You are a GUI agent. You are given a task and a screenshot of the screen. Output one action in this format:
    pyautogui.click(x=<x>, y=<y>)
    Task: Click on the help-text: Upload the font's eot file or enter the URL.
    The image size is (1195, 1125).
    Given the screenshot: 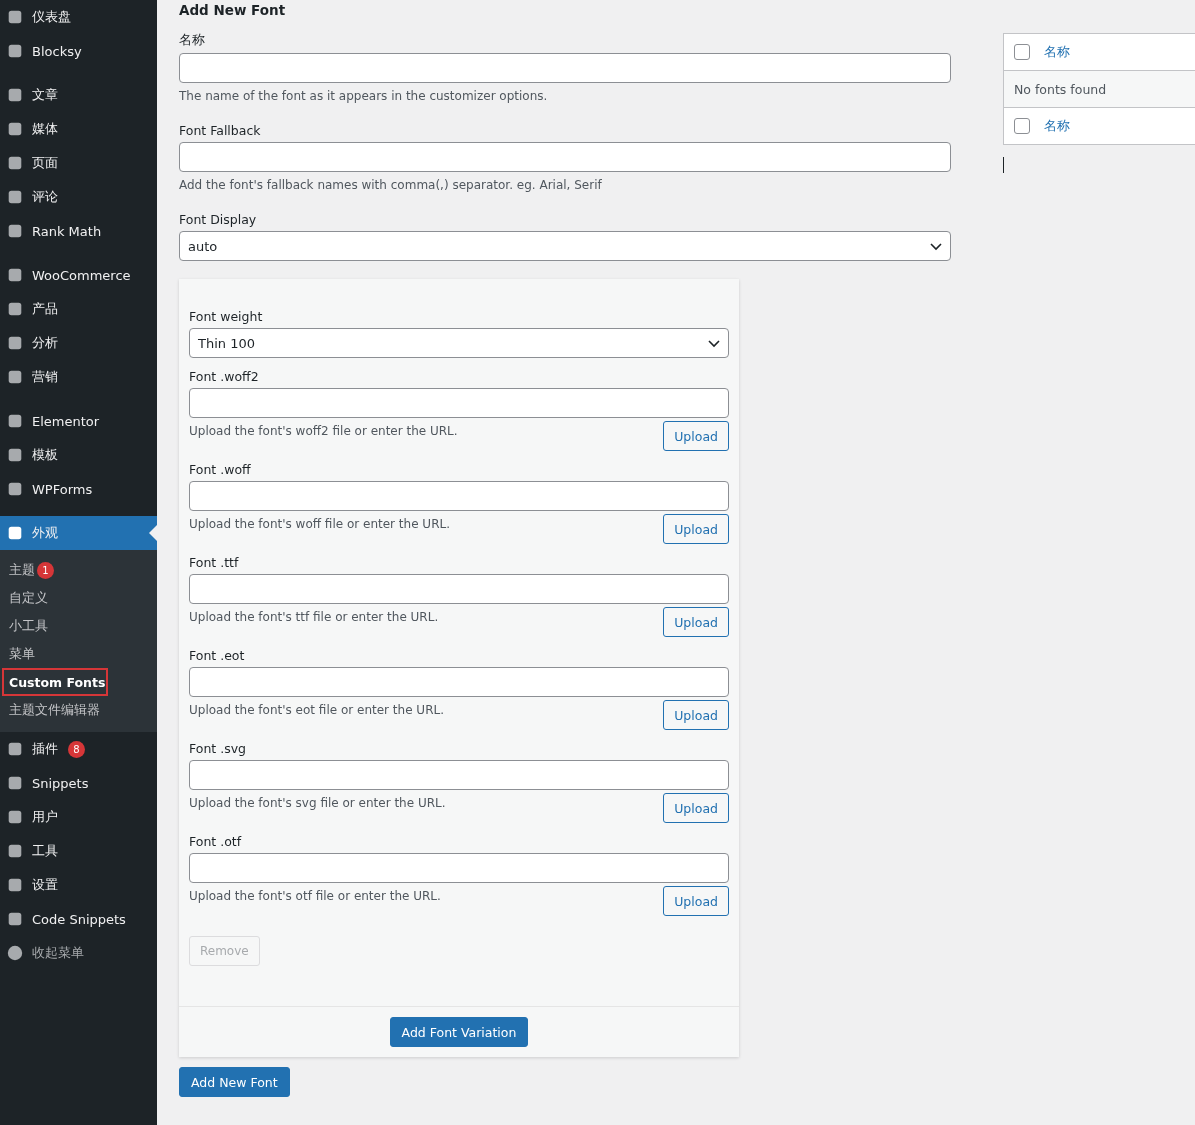 What is the action you would take?
    pyautogui.click(x=316, y=710)
    